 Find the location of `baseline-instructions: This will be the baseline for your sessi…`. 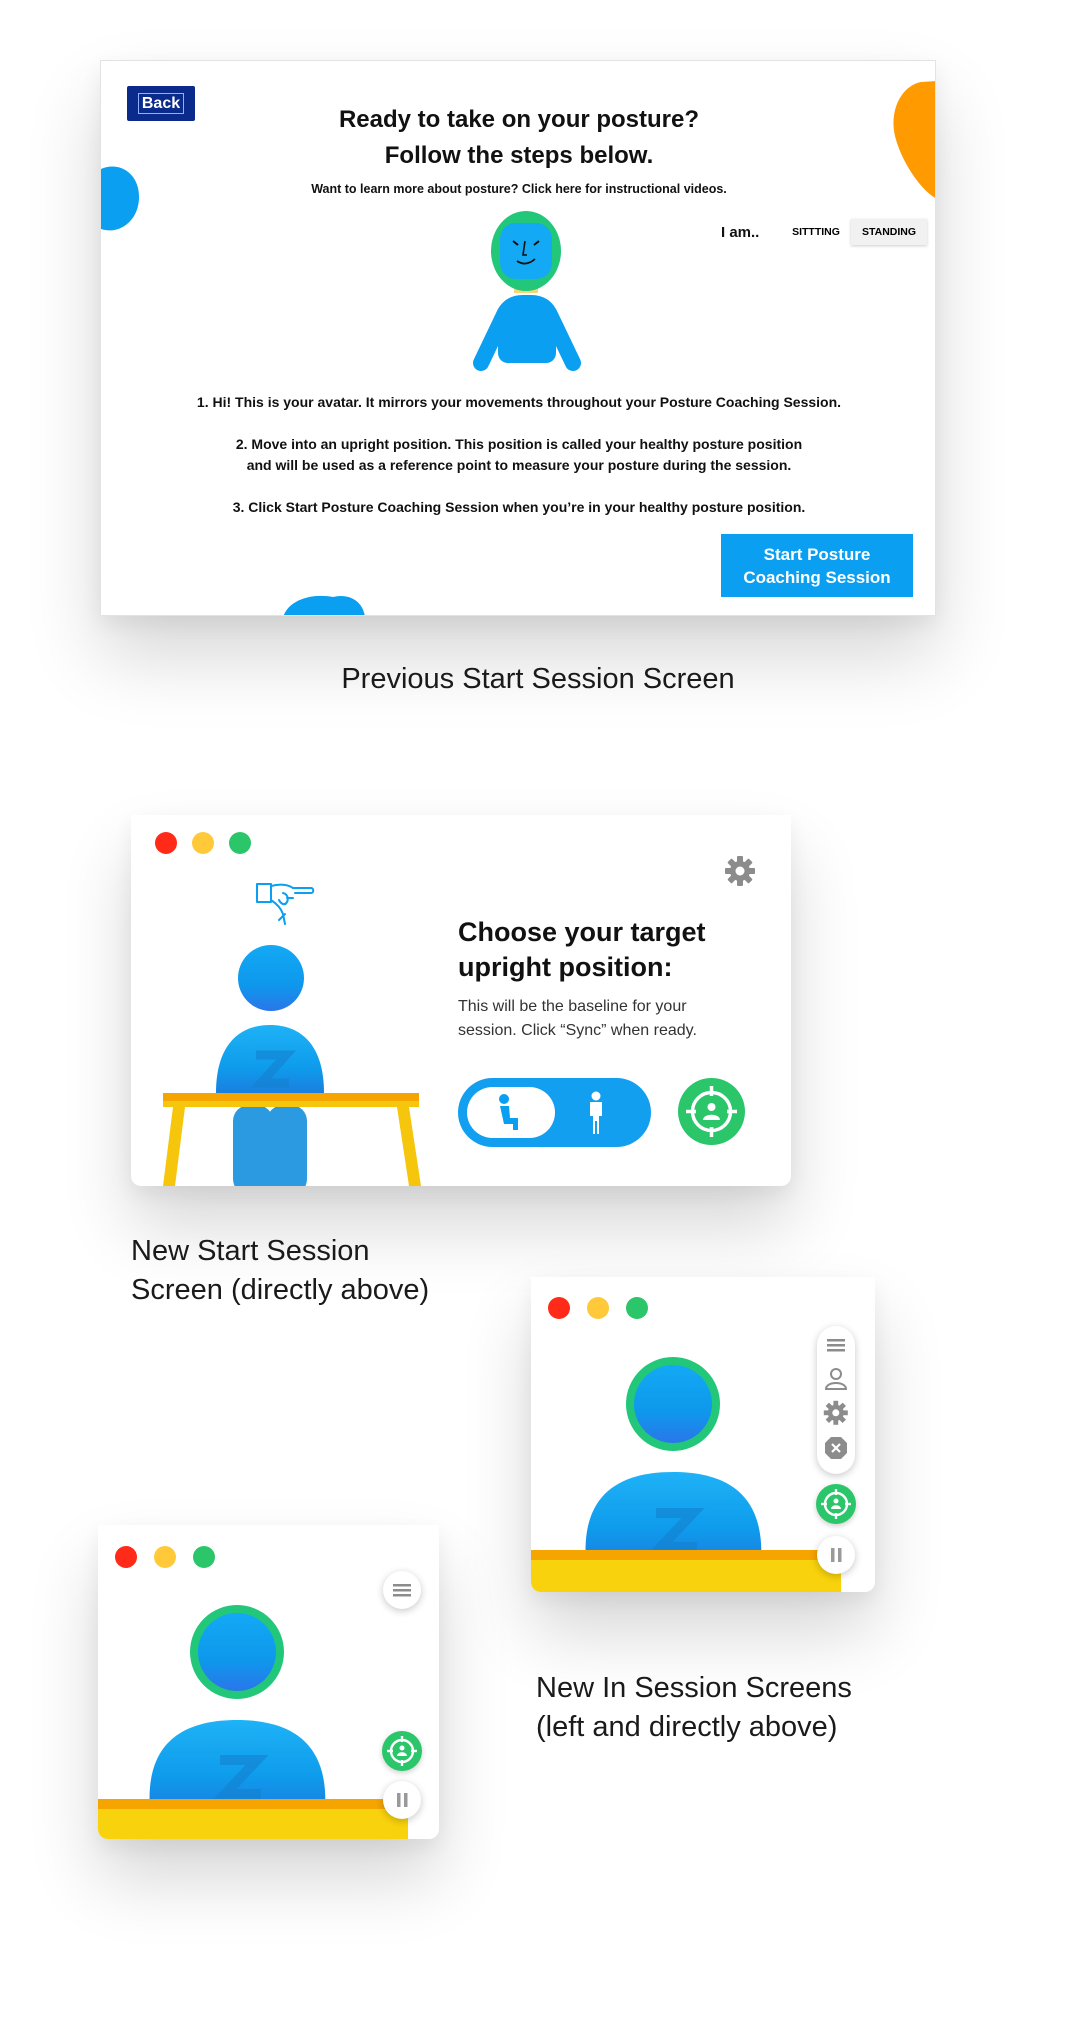

baseline-instructions: This will be the baseline for your sessi… is located at coordinates (577, 1018).